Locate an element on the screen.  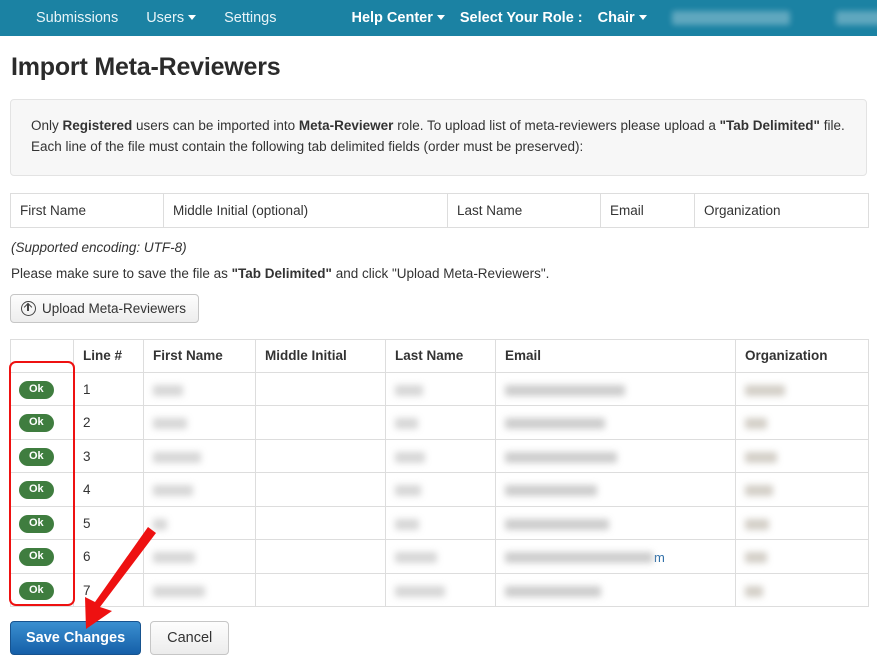
save-note-c: and click "Upload Meta-Reviewers". is located at coordinates (440, 273).